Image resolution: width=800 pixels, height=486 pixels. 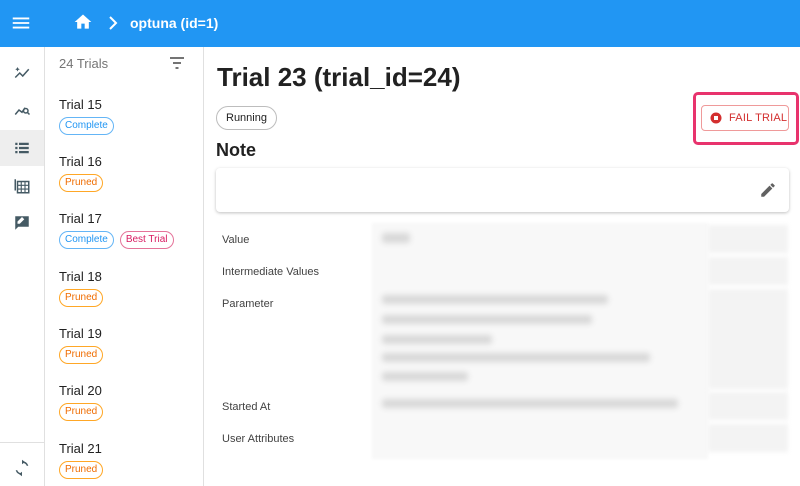 I want to click on list-item-trial-20: Trial 20 Pruned, so click(x=124, y=411).